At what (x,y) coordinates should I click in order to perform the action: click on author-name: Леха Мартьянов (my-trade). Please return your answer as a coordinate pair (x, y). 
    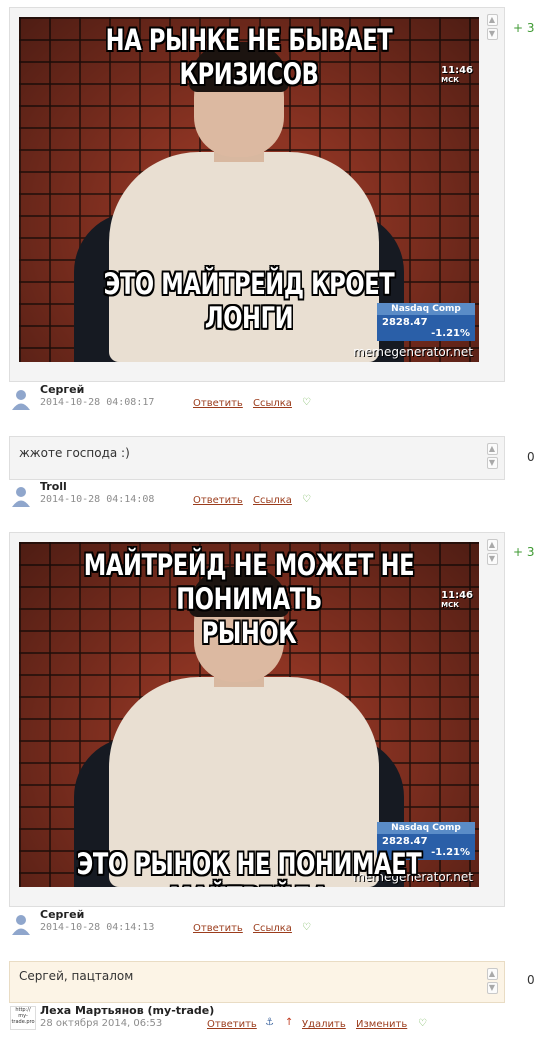
    Looking at the image, I should click on (127, 1010).